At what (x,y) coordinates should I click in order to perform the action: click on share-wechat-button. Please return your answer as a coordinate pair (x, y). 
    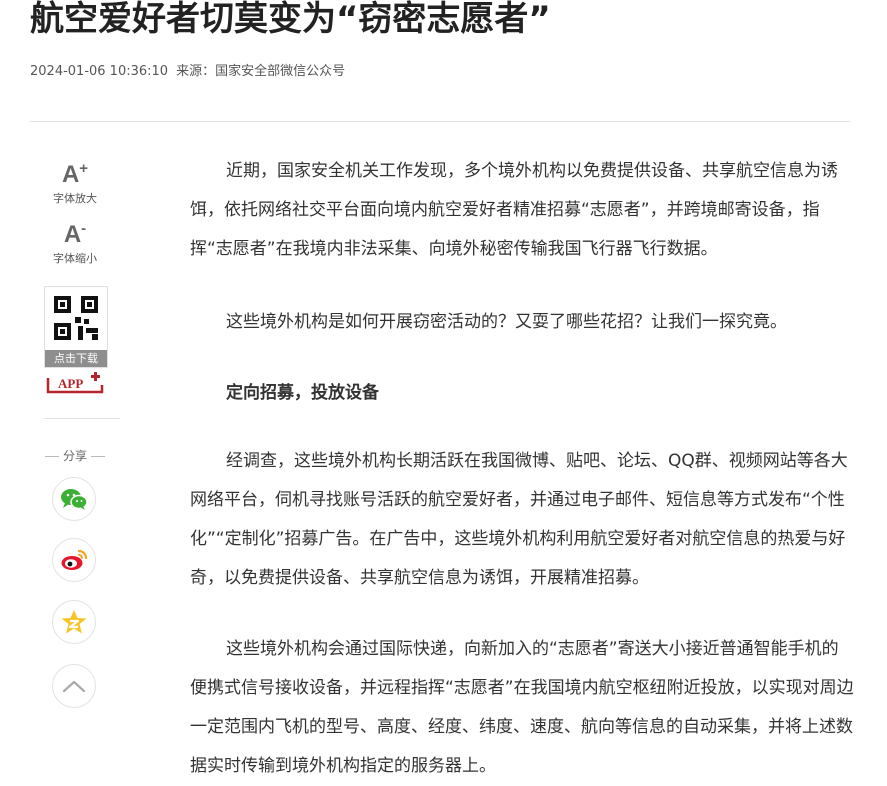
    Looking at the image, I should click on (74, 499).